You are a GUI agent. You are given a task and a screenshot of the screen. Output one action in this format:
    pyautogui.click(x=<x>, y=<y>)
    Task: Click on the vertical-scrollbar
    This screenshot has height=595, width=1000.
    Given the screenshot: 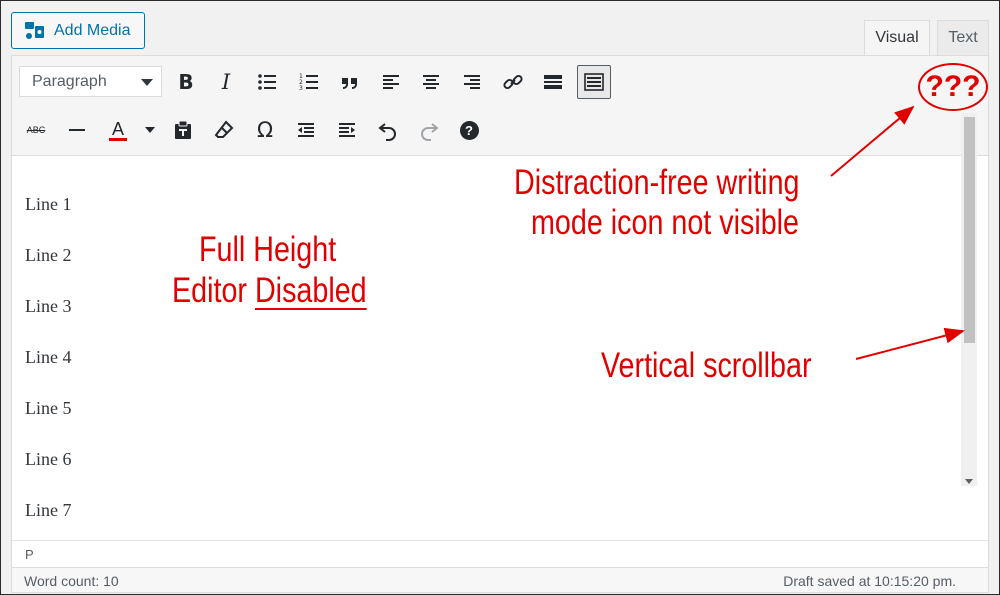 What is the action you would take?
    pyautogui.click(x=969, y=299)
    